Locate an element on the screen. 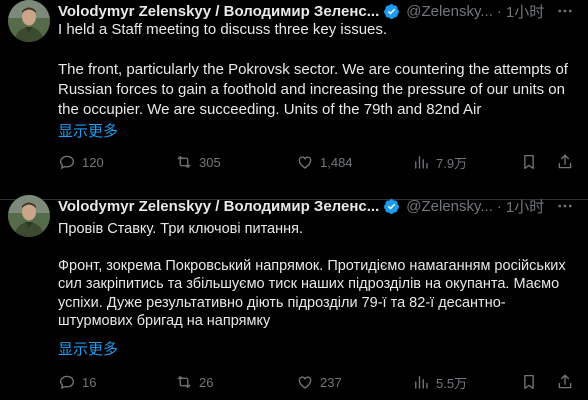 This screenshot has height=400, width=588. views-button: 7.9万 is located at coordinates (439, 162).